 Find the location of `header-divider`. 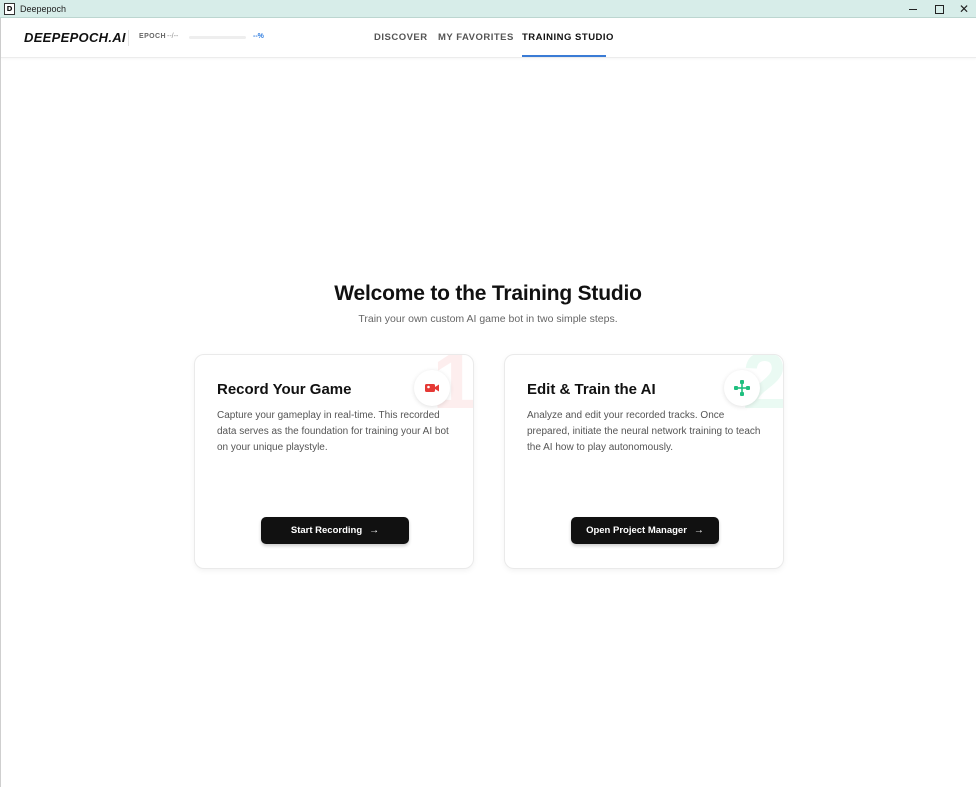

header-divider is located at coordinates (128, 38).